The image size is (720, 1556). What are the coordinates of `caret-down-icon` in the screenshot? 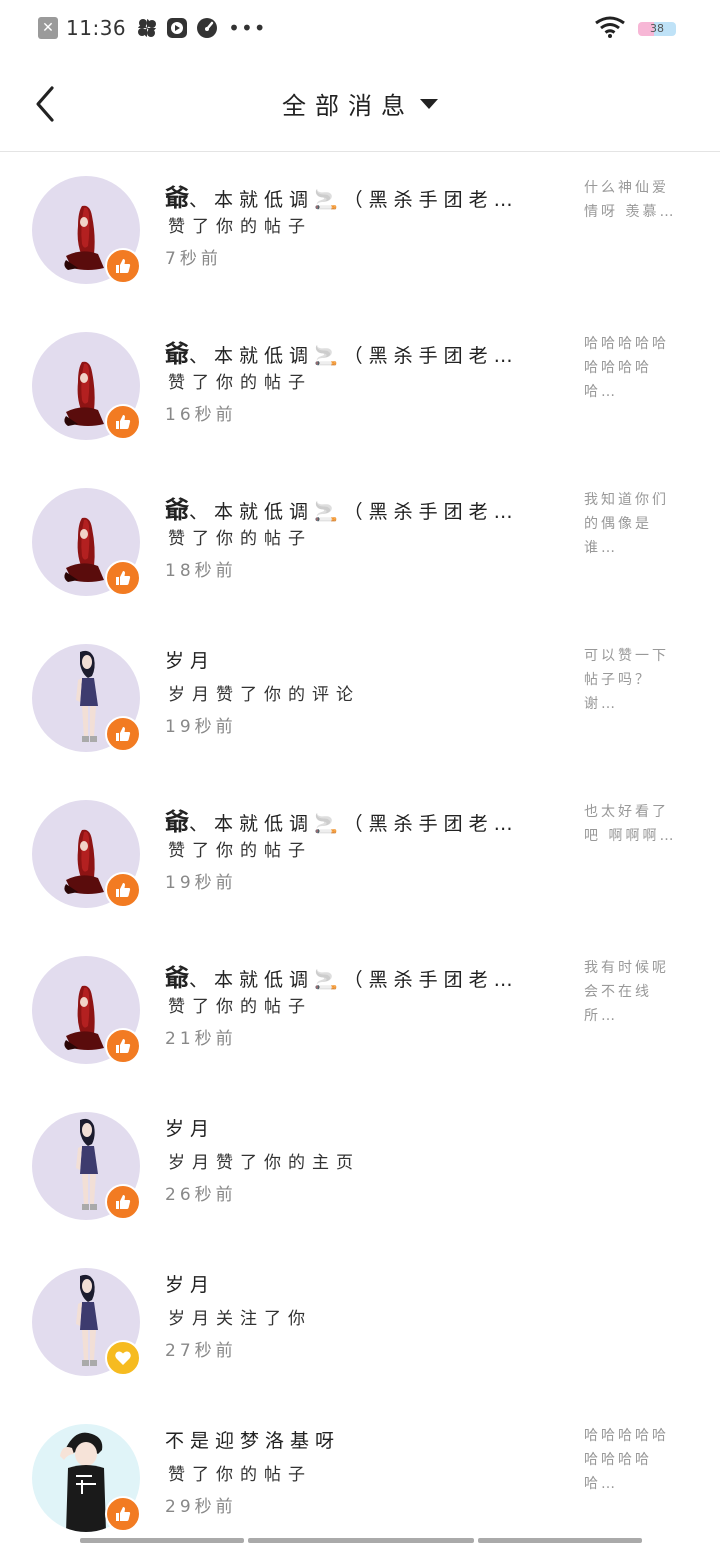 It's located at (429, 103).